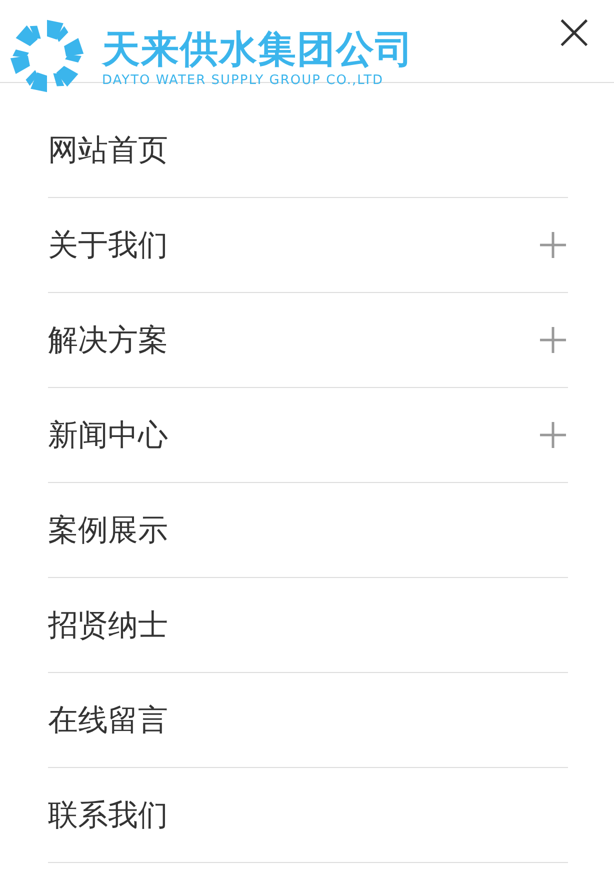 The image size is (614, 881). What do you see at coordinates (574, 32) in the screenshot?
I see `close-button: ×` at bounding box center [574, 32].